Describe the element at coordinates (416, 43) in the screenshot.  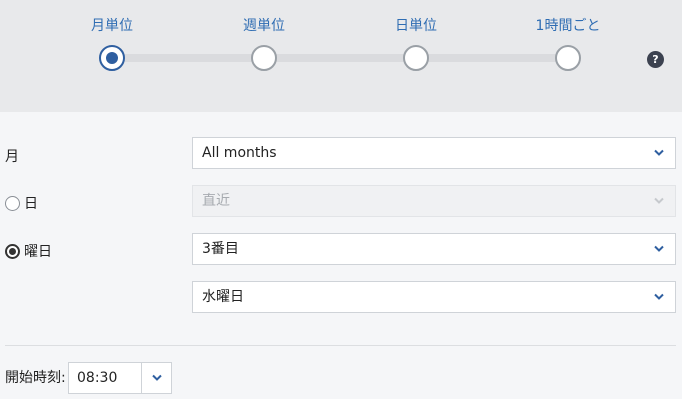
I see `frequency-step-daily: 日単位` at that location.